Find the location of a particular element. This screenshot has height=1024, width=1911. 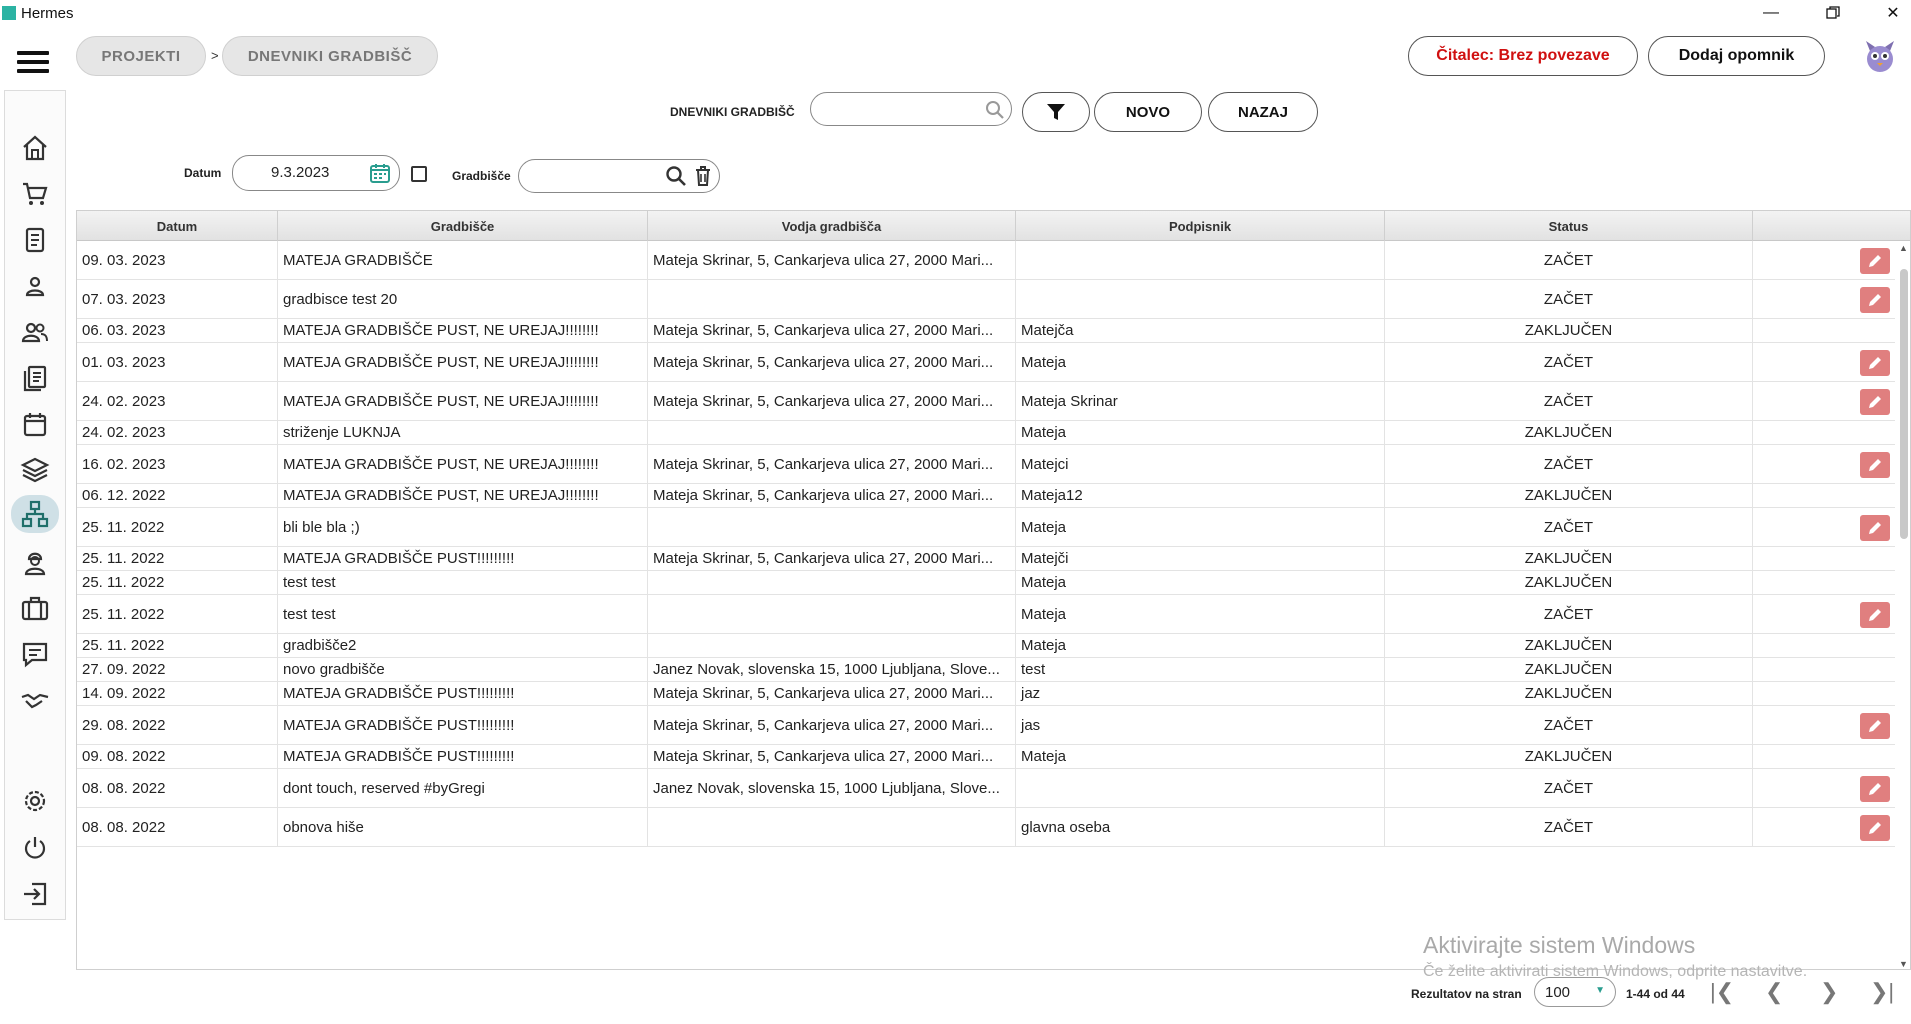

cart-icon is located at coordinates (35, 194).